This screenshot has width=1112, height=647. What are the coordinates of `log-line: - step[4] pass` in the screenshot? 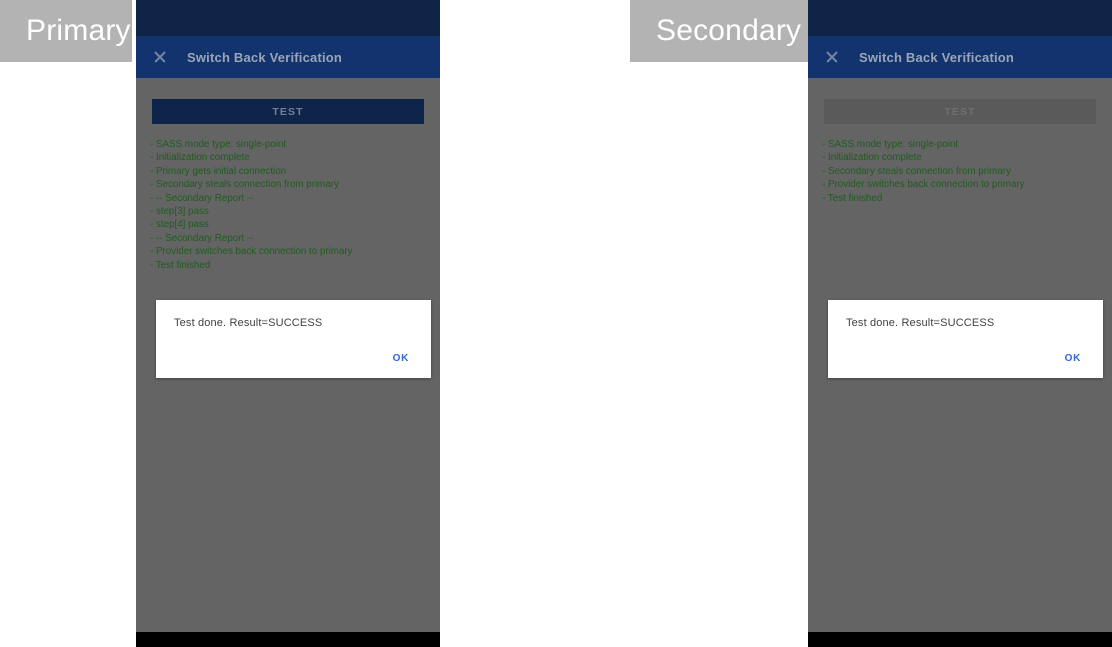 It's located at (179, 225).